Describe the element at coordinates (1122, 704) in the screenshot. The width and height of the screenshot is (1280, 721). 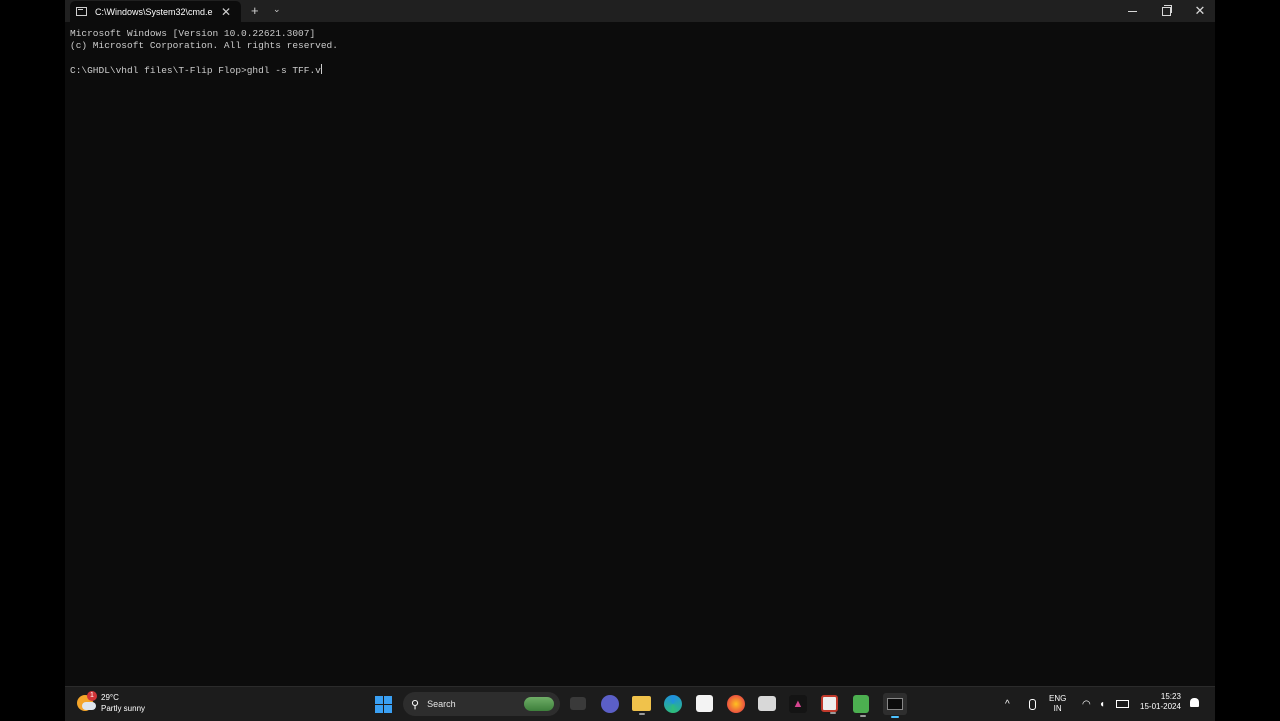
I see `battery-icon` at that location.